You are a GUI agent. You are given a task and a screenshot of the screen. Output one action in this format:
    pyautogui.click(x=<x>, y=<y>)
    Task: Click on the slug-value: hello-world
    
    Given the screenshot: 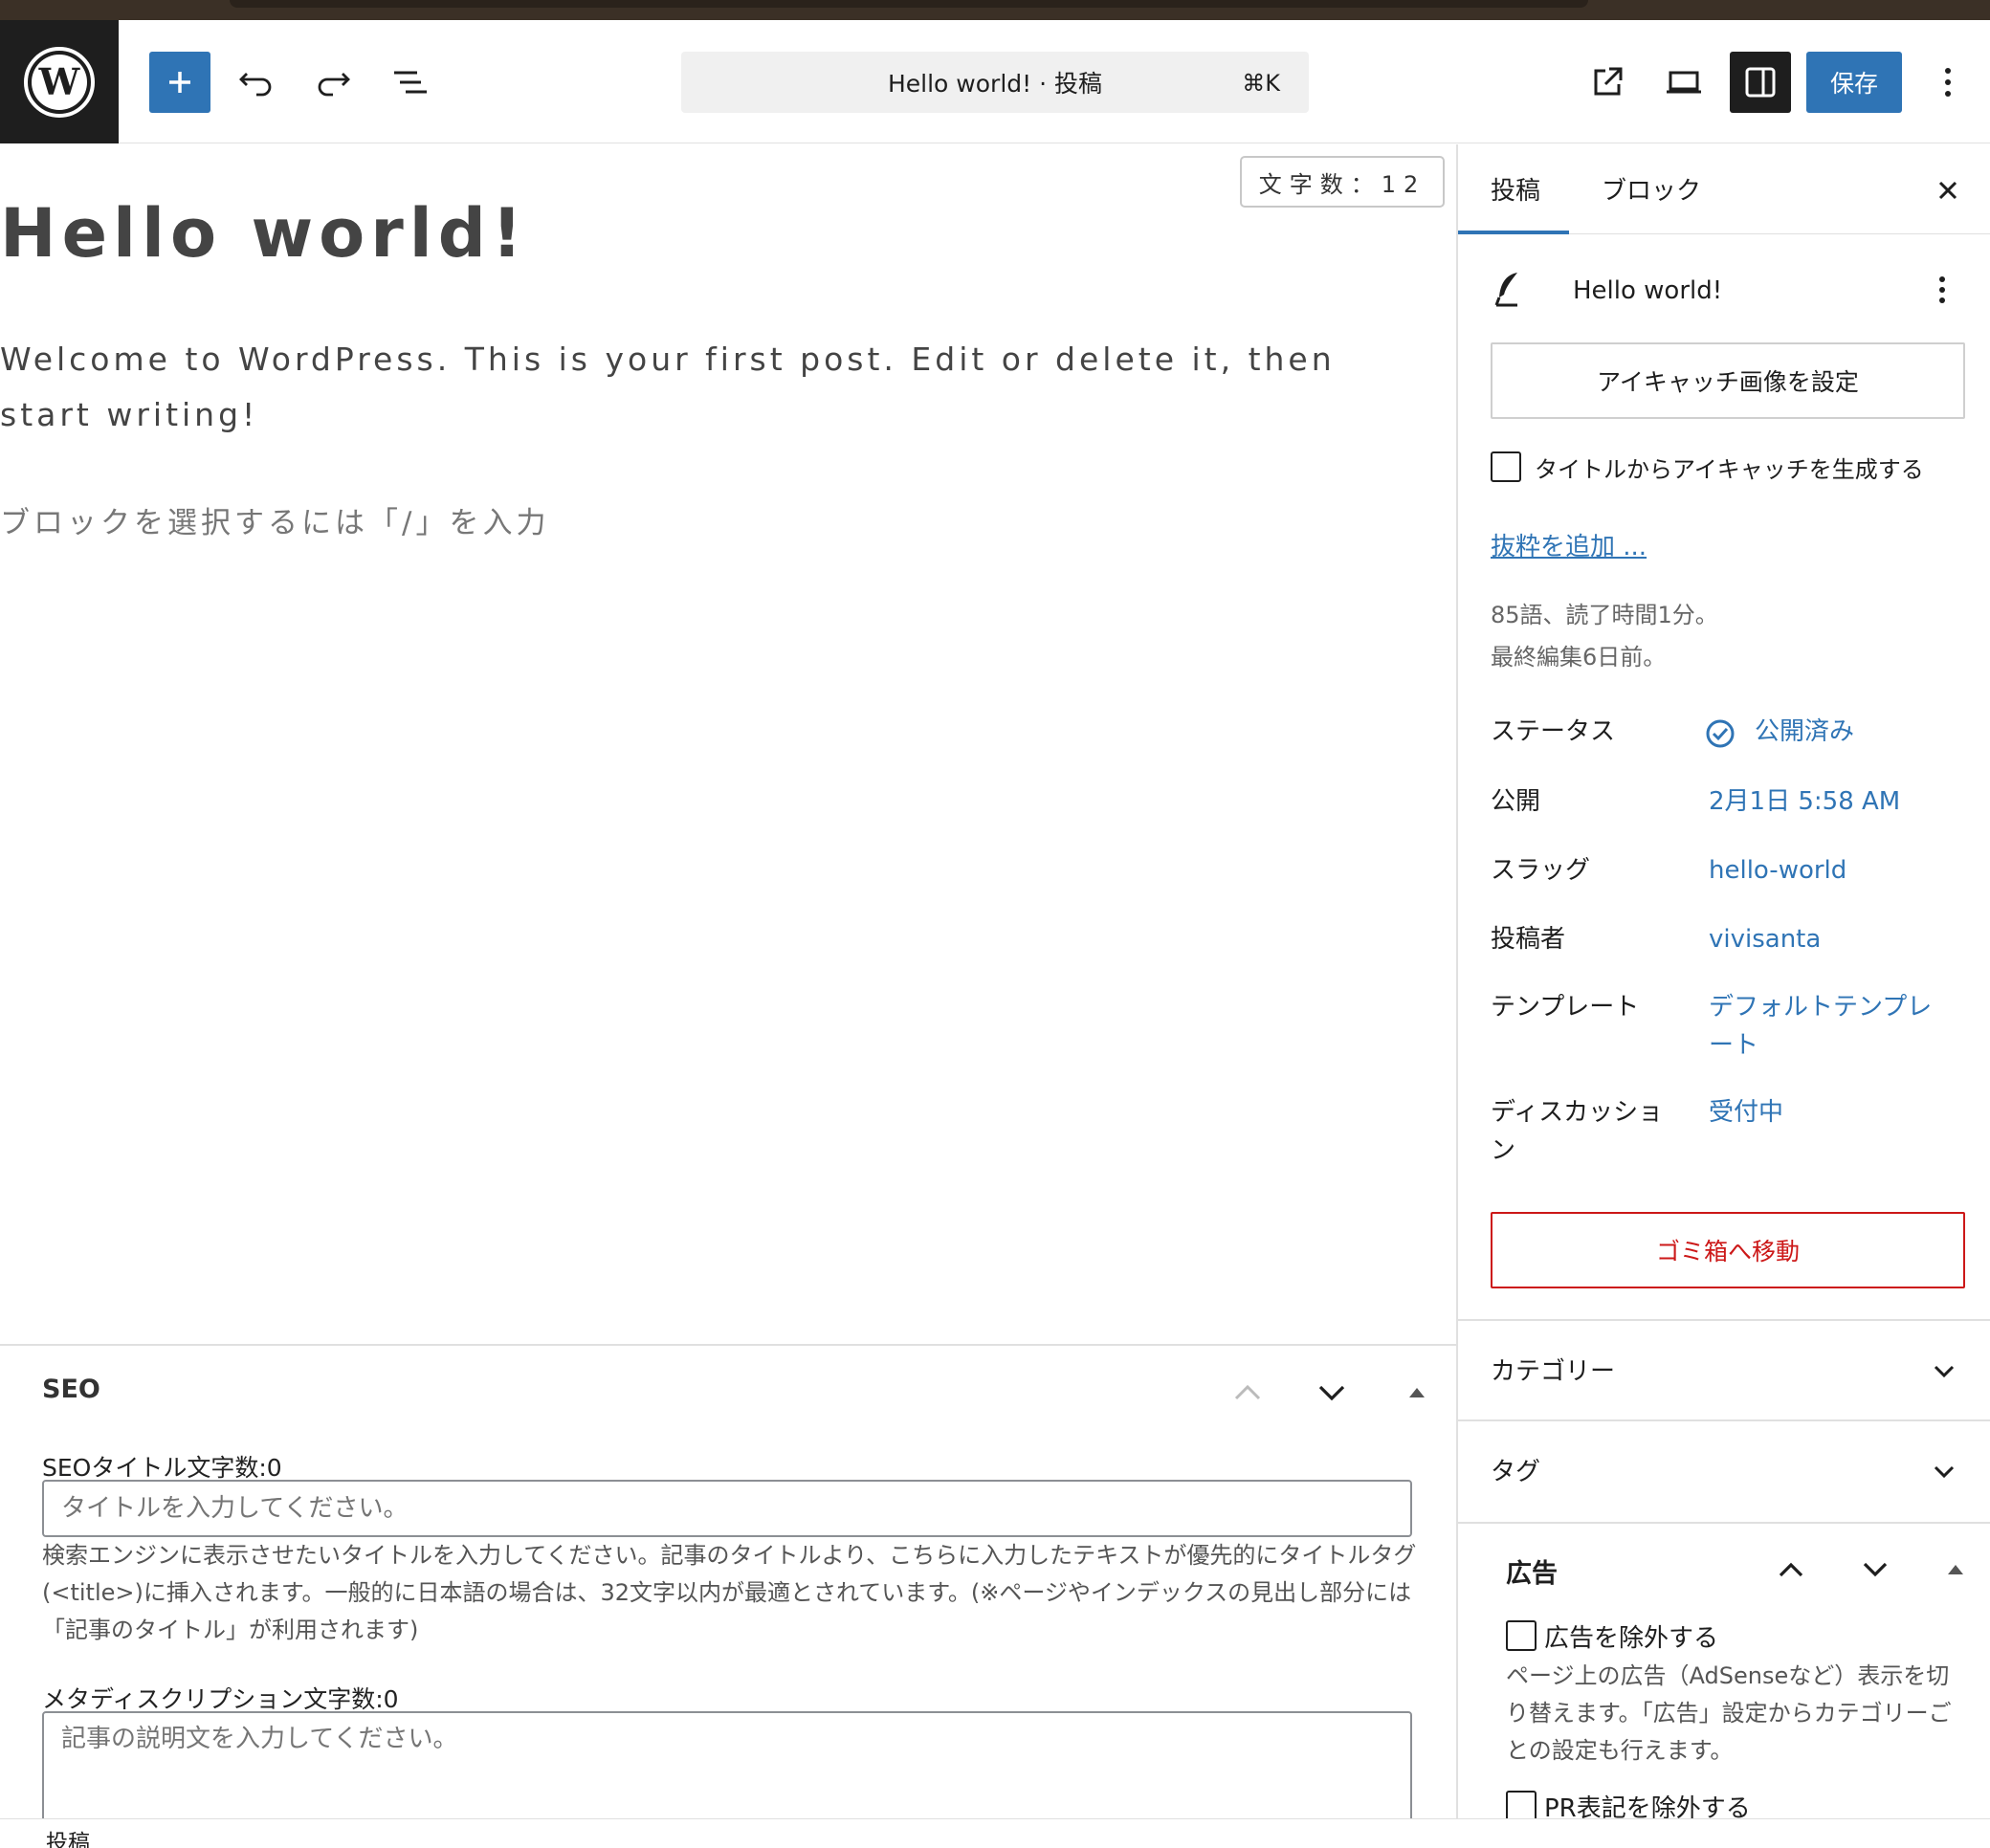 What is the action you would take?
    pyautogui.click(x=1778, y=870)
    